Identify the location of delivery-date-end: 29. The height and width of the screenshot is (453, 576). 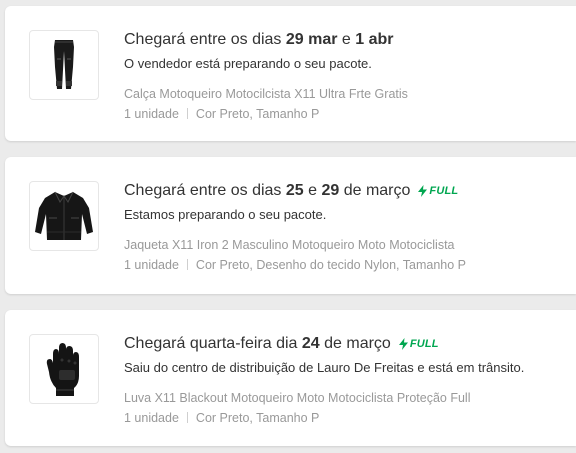
(330, 190).